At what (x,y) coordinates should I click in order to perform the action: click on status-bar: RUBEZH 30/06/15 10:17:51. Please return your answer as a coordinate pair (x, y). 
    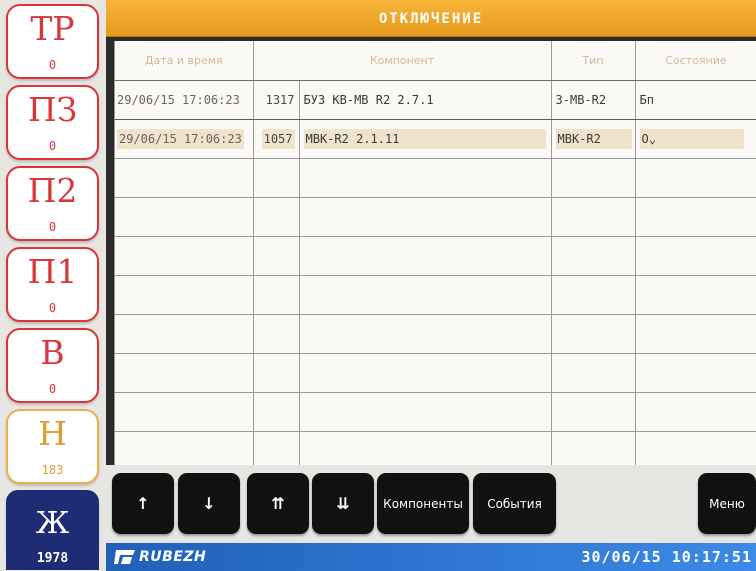
    Looking at the image, I should click on (431, 557).